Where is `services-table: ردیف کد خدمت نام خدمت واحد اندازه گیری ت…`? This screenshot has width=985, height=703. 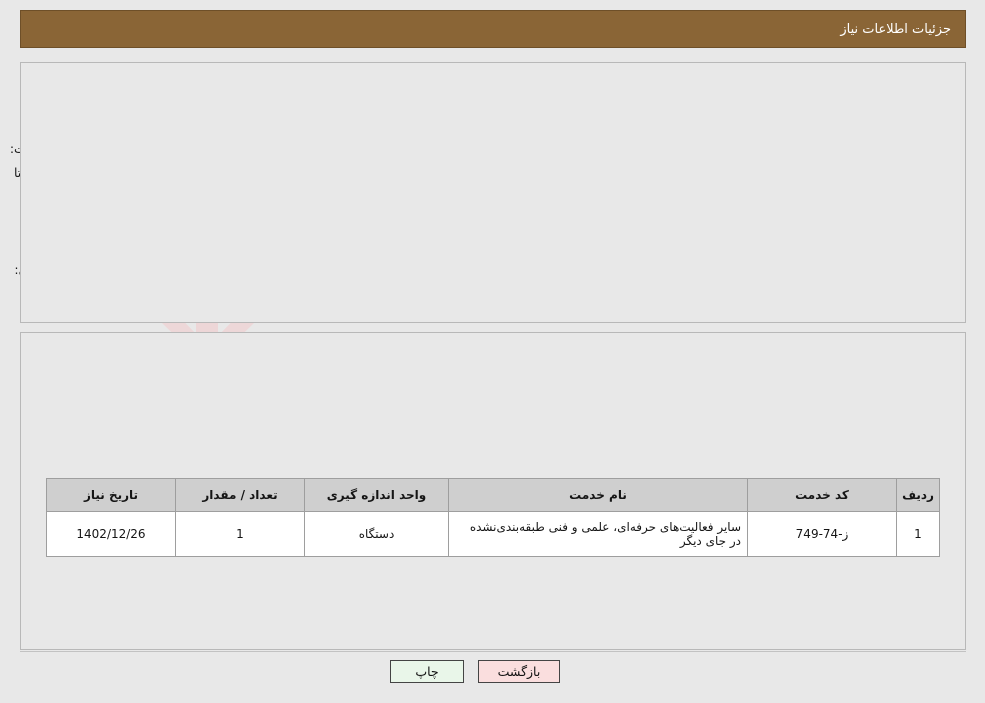 services-table: ردیف کد خدمت نام خدمت واحد اندازه گیری ت… is located at coordinates (493, 517).